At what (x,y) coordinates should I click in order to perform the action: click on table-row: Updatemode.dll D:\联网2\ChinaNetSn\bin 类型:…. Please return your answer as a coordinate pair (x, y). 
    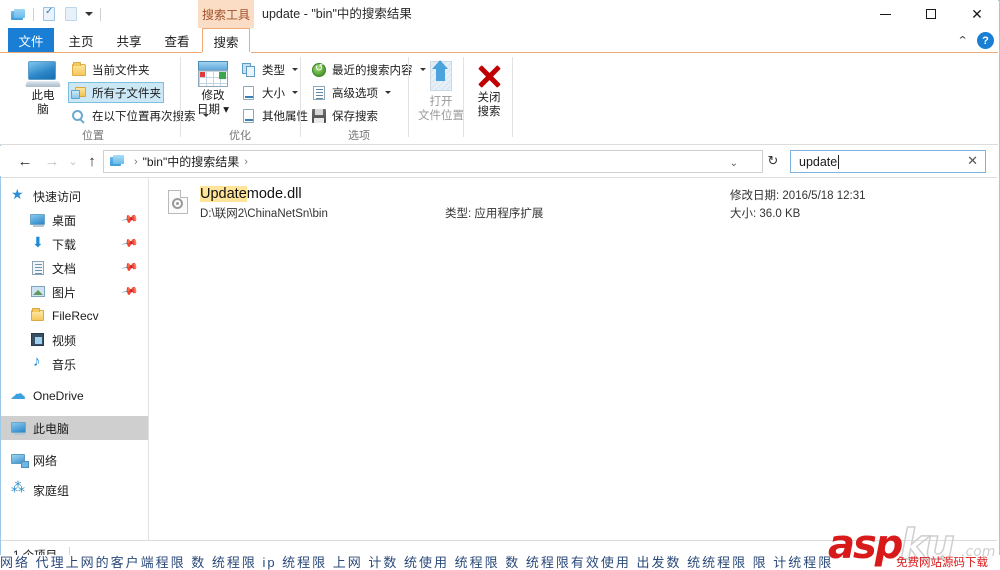
    Looking at the image, I should click on (573, 201).